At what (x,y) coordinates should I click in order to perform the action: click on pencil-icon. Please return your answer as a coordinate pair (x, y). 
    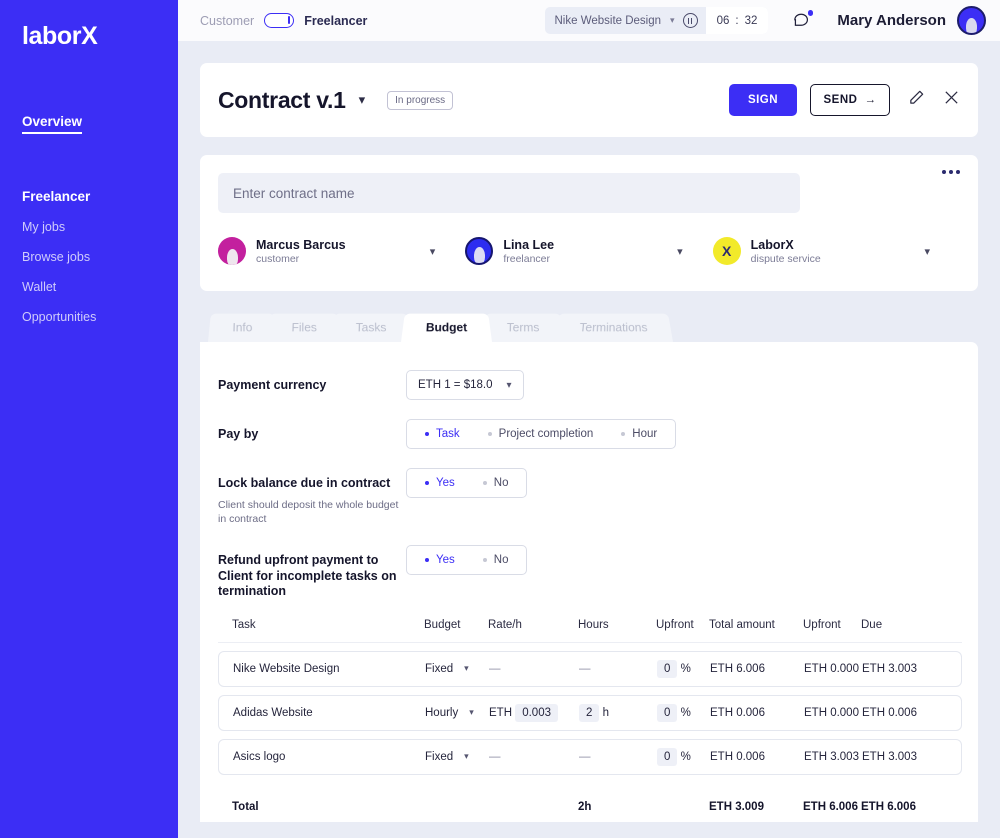
    Looking at the image, I should click on (916, 100).